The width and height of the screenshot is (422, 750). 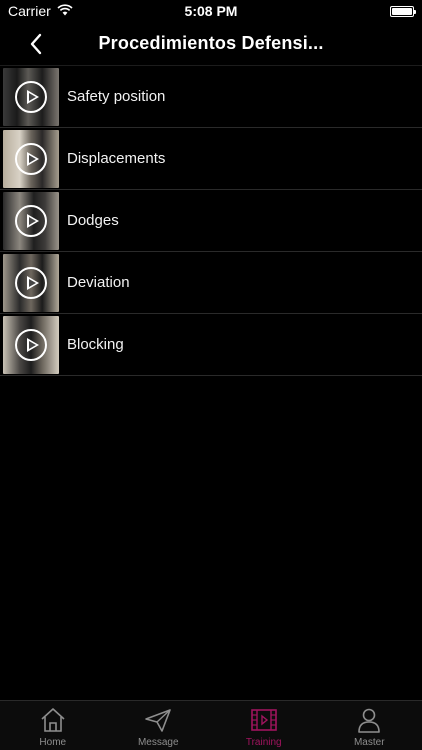 I want to click on film-icon, so click(x=264, y=720).